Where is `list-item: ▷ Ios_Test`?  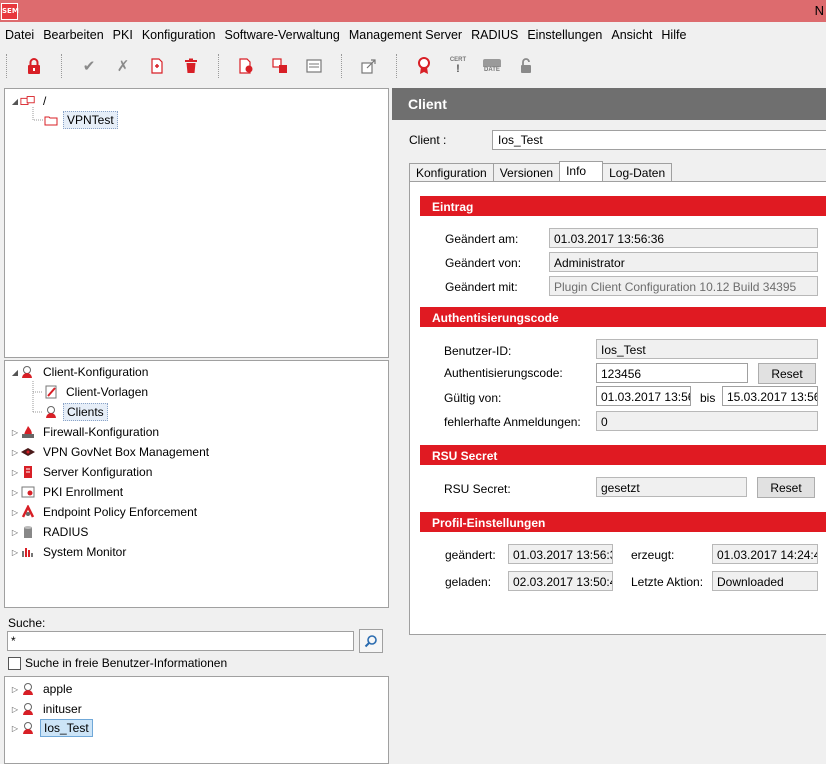 list-item: ▷ Ios_Test is located at coordinates (51, 728).